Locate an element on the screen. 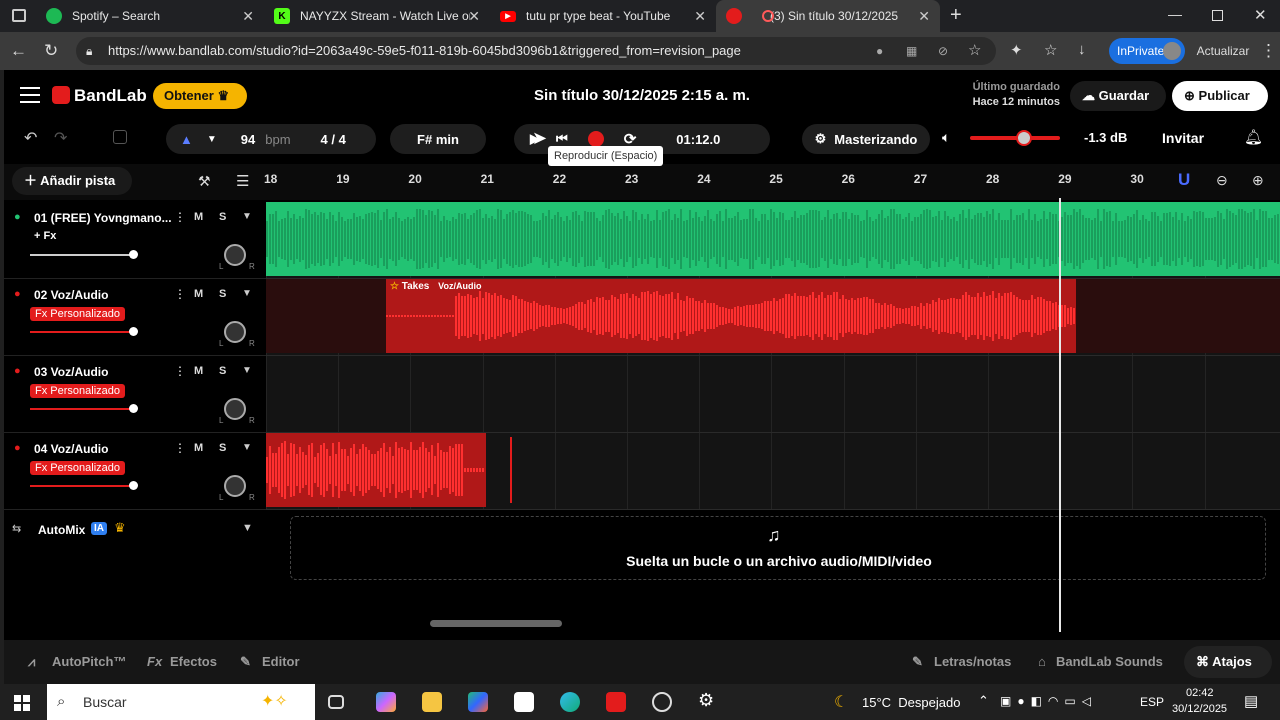  project-title: Sin título 30/12/2025 2:15 a. m. is located at coordinates (642, 95).